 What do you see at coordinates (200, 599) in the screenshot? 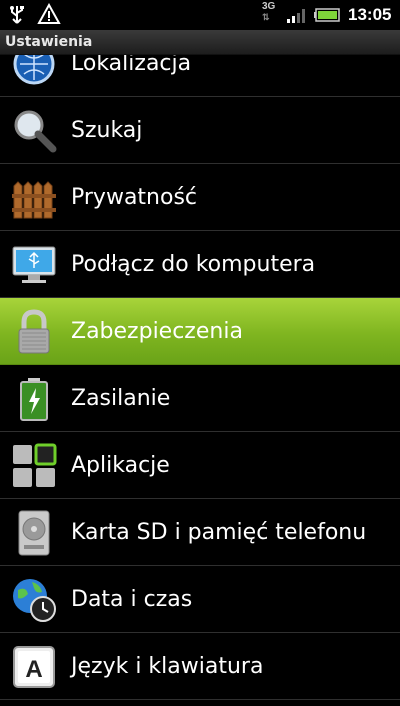
I see `settings-item-date-time: Data i czas` at bounding box center [200, 599].